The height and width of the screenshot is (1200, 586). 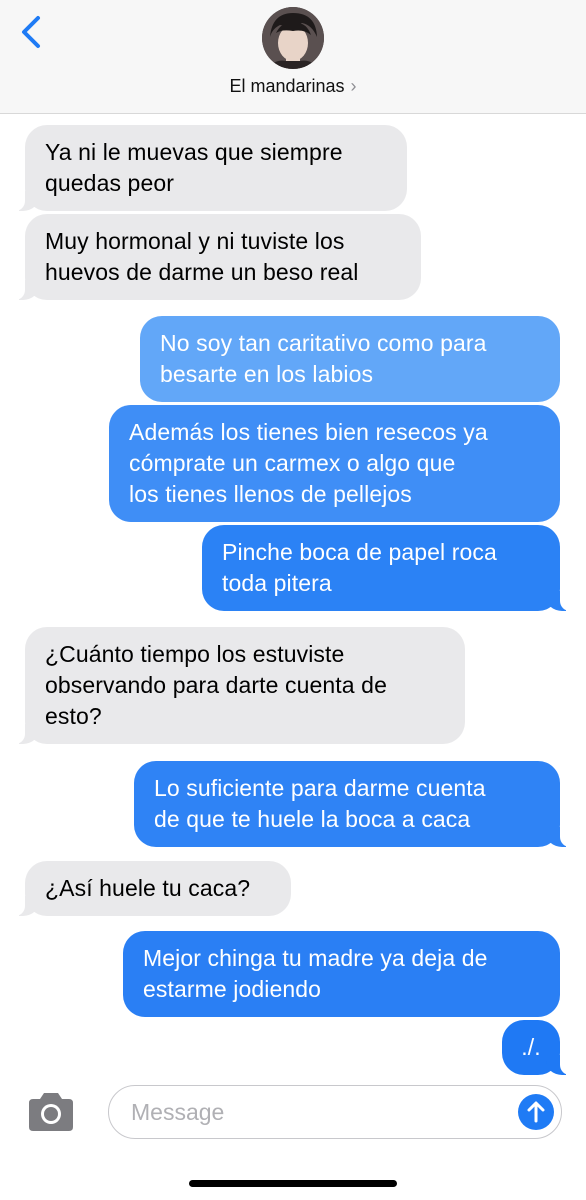 I want to click on message-bubble-incoming: ¿Así huele tu caca?, so click(x=153, y=888).